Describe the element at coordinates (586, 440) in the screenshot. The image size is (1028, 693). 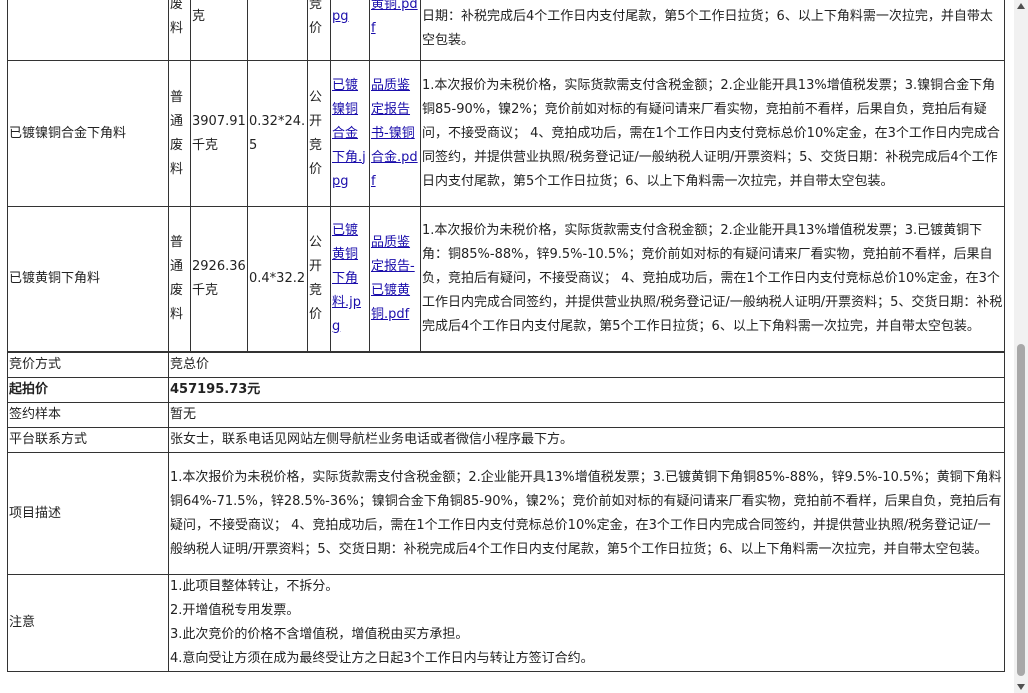
I see `contact-value: 张女士，联系电话见网站左侧导航栏业务电话或者微信小程序最下方。` at that location.